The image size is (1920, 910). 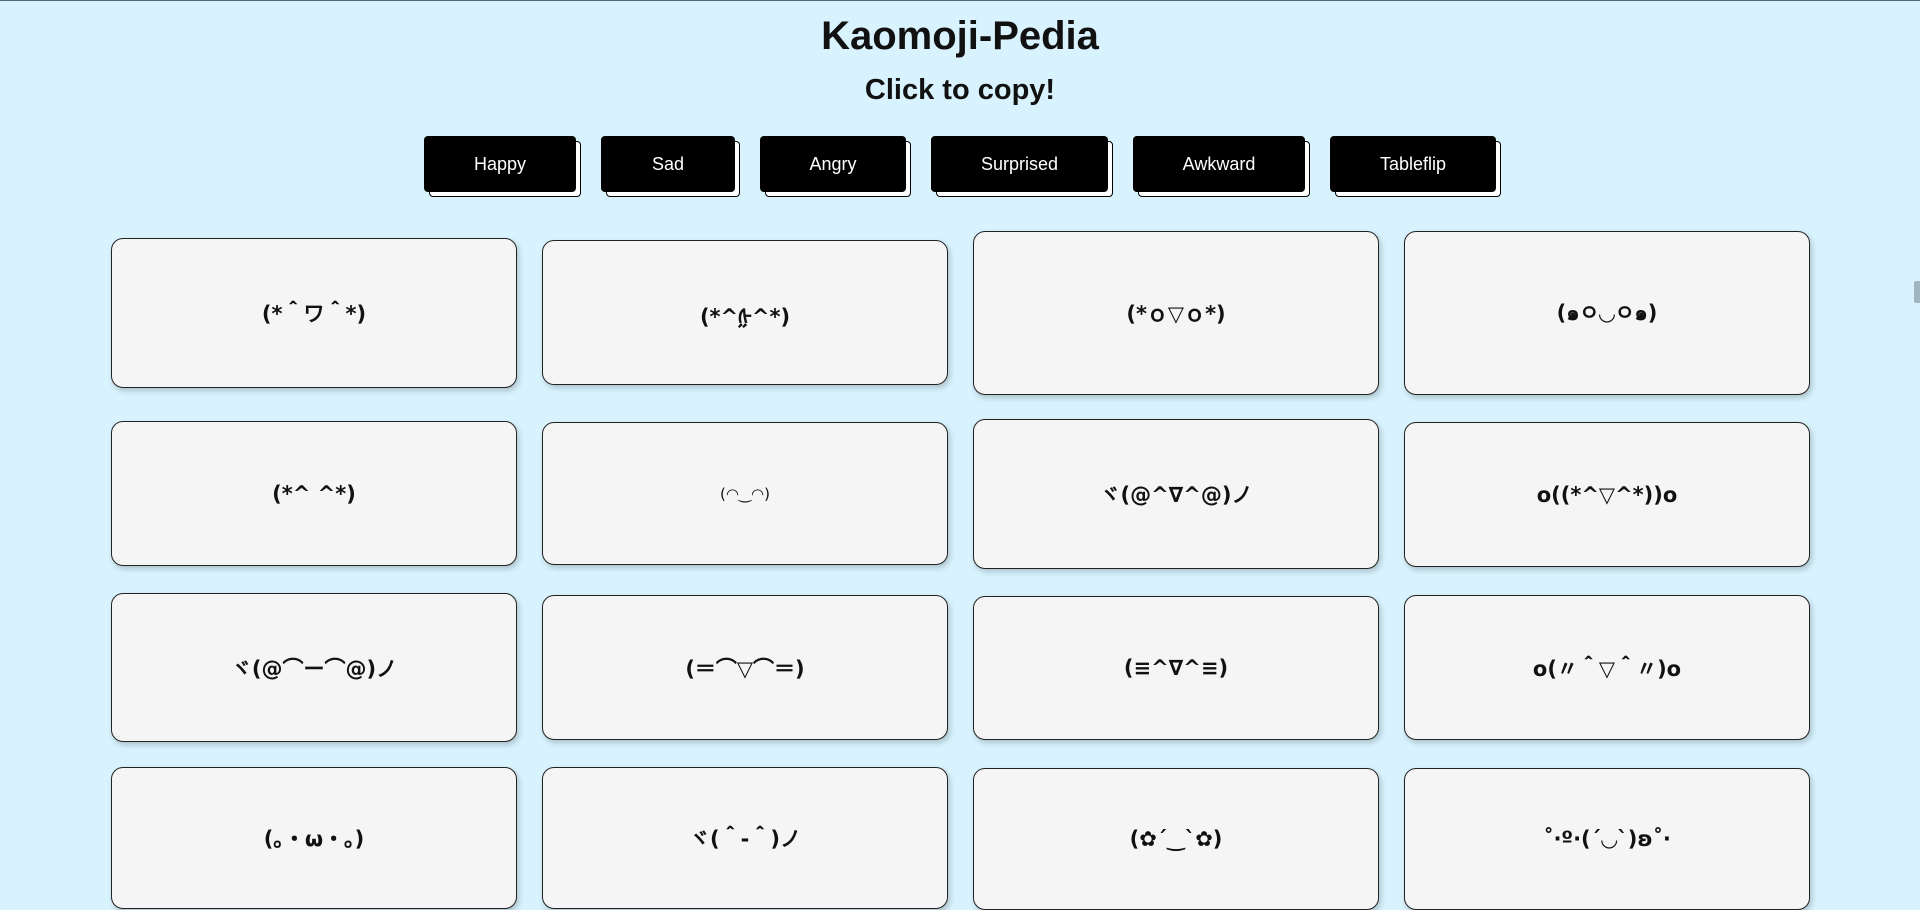 I want to click on category-surprised-wrap: Surprised, so click(x=1022, y=166).